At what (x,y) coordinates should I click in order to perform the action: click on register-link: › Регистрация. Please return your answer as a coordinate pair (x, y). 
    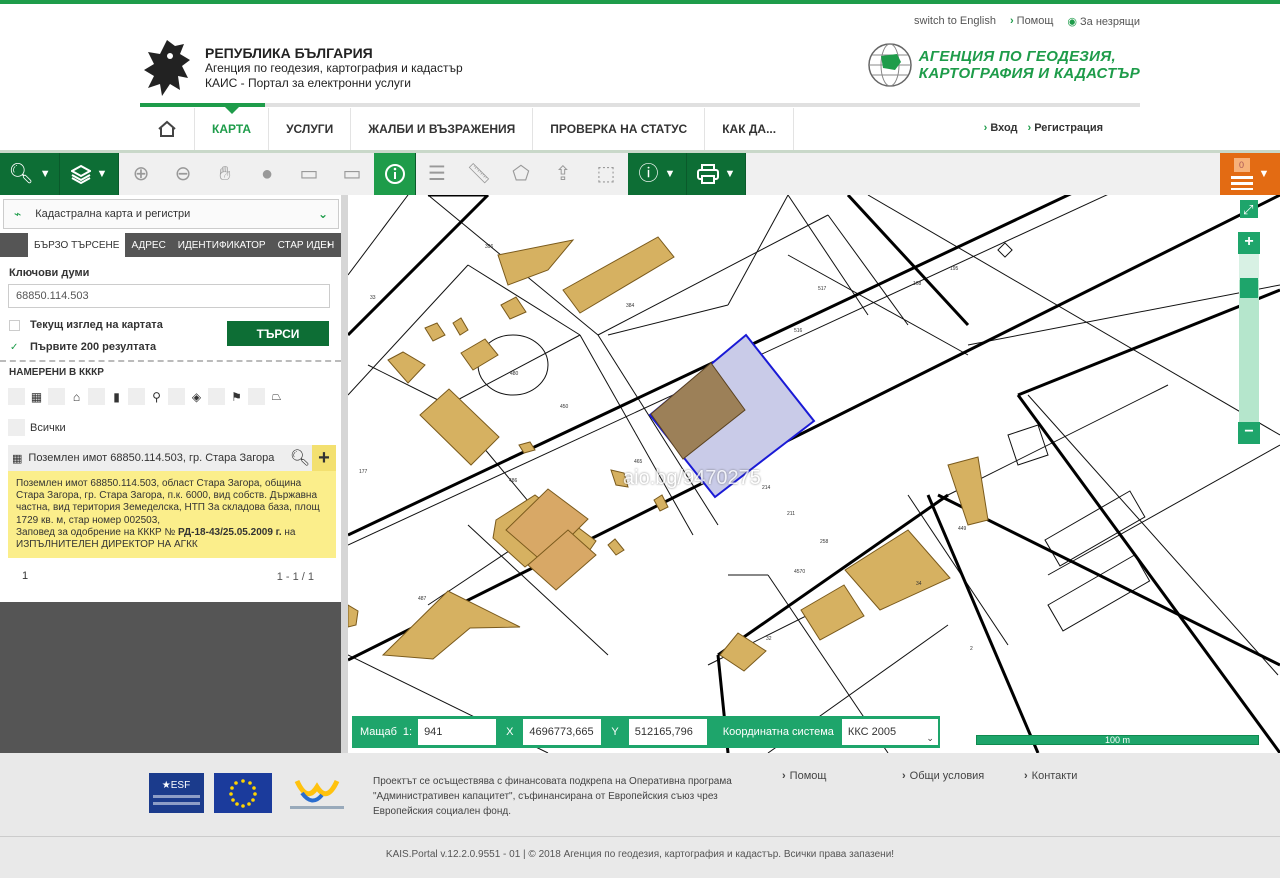
    Looking at the image, I should click on (1065, 128).